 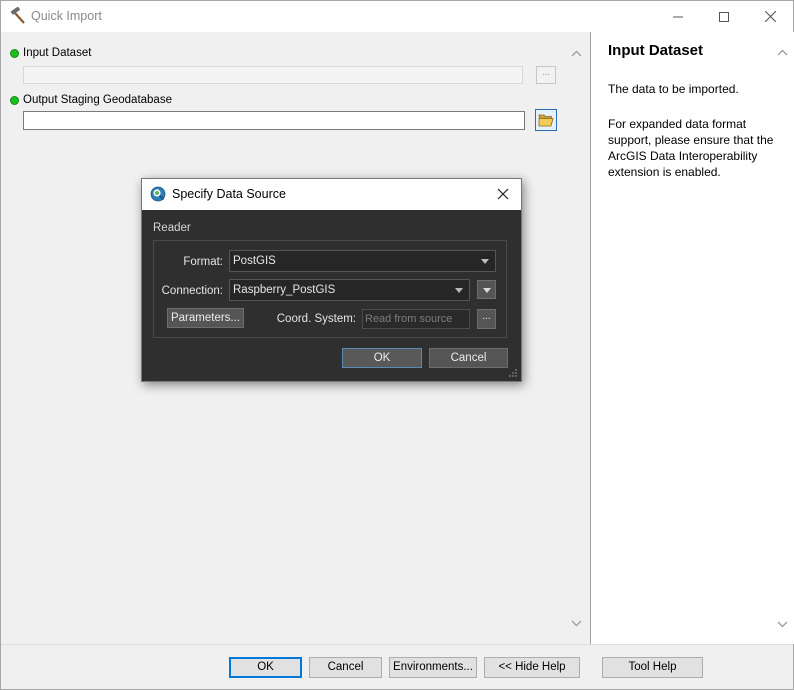 I want to click on minimize-button, so click(x=678, y=16).